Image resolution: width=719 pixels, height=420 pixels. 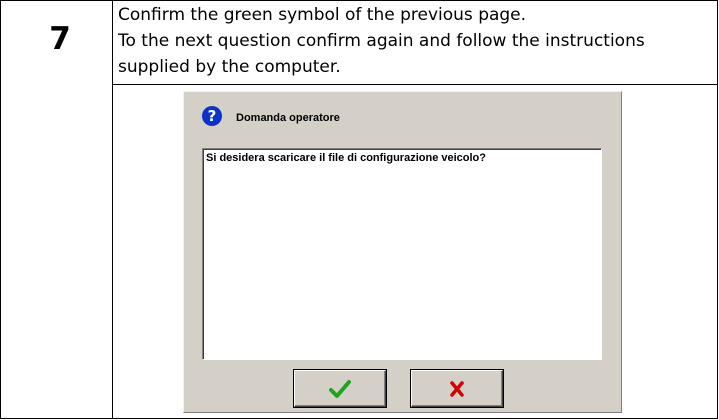 I want to click on question-icon: ?, so click(x=212, y=116).